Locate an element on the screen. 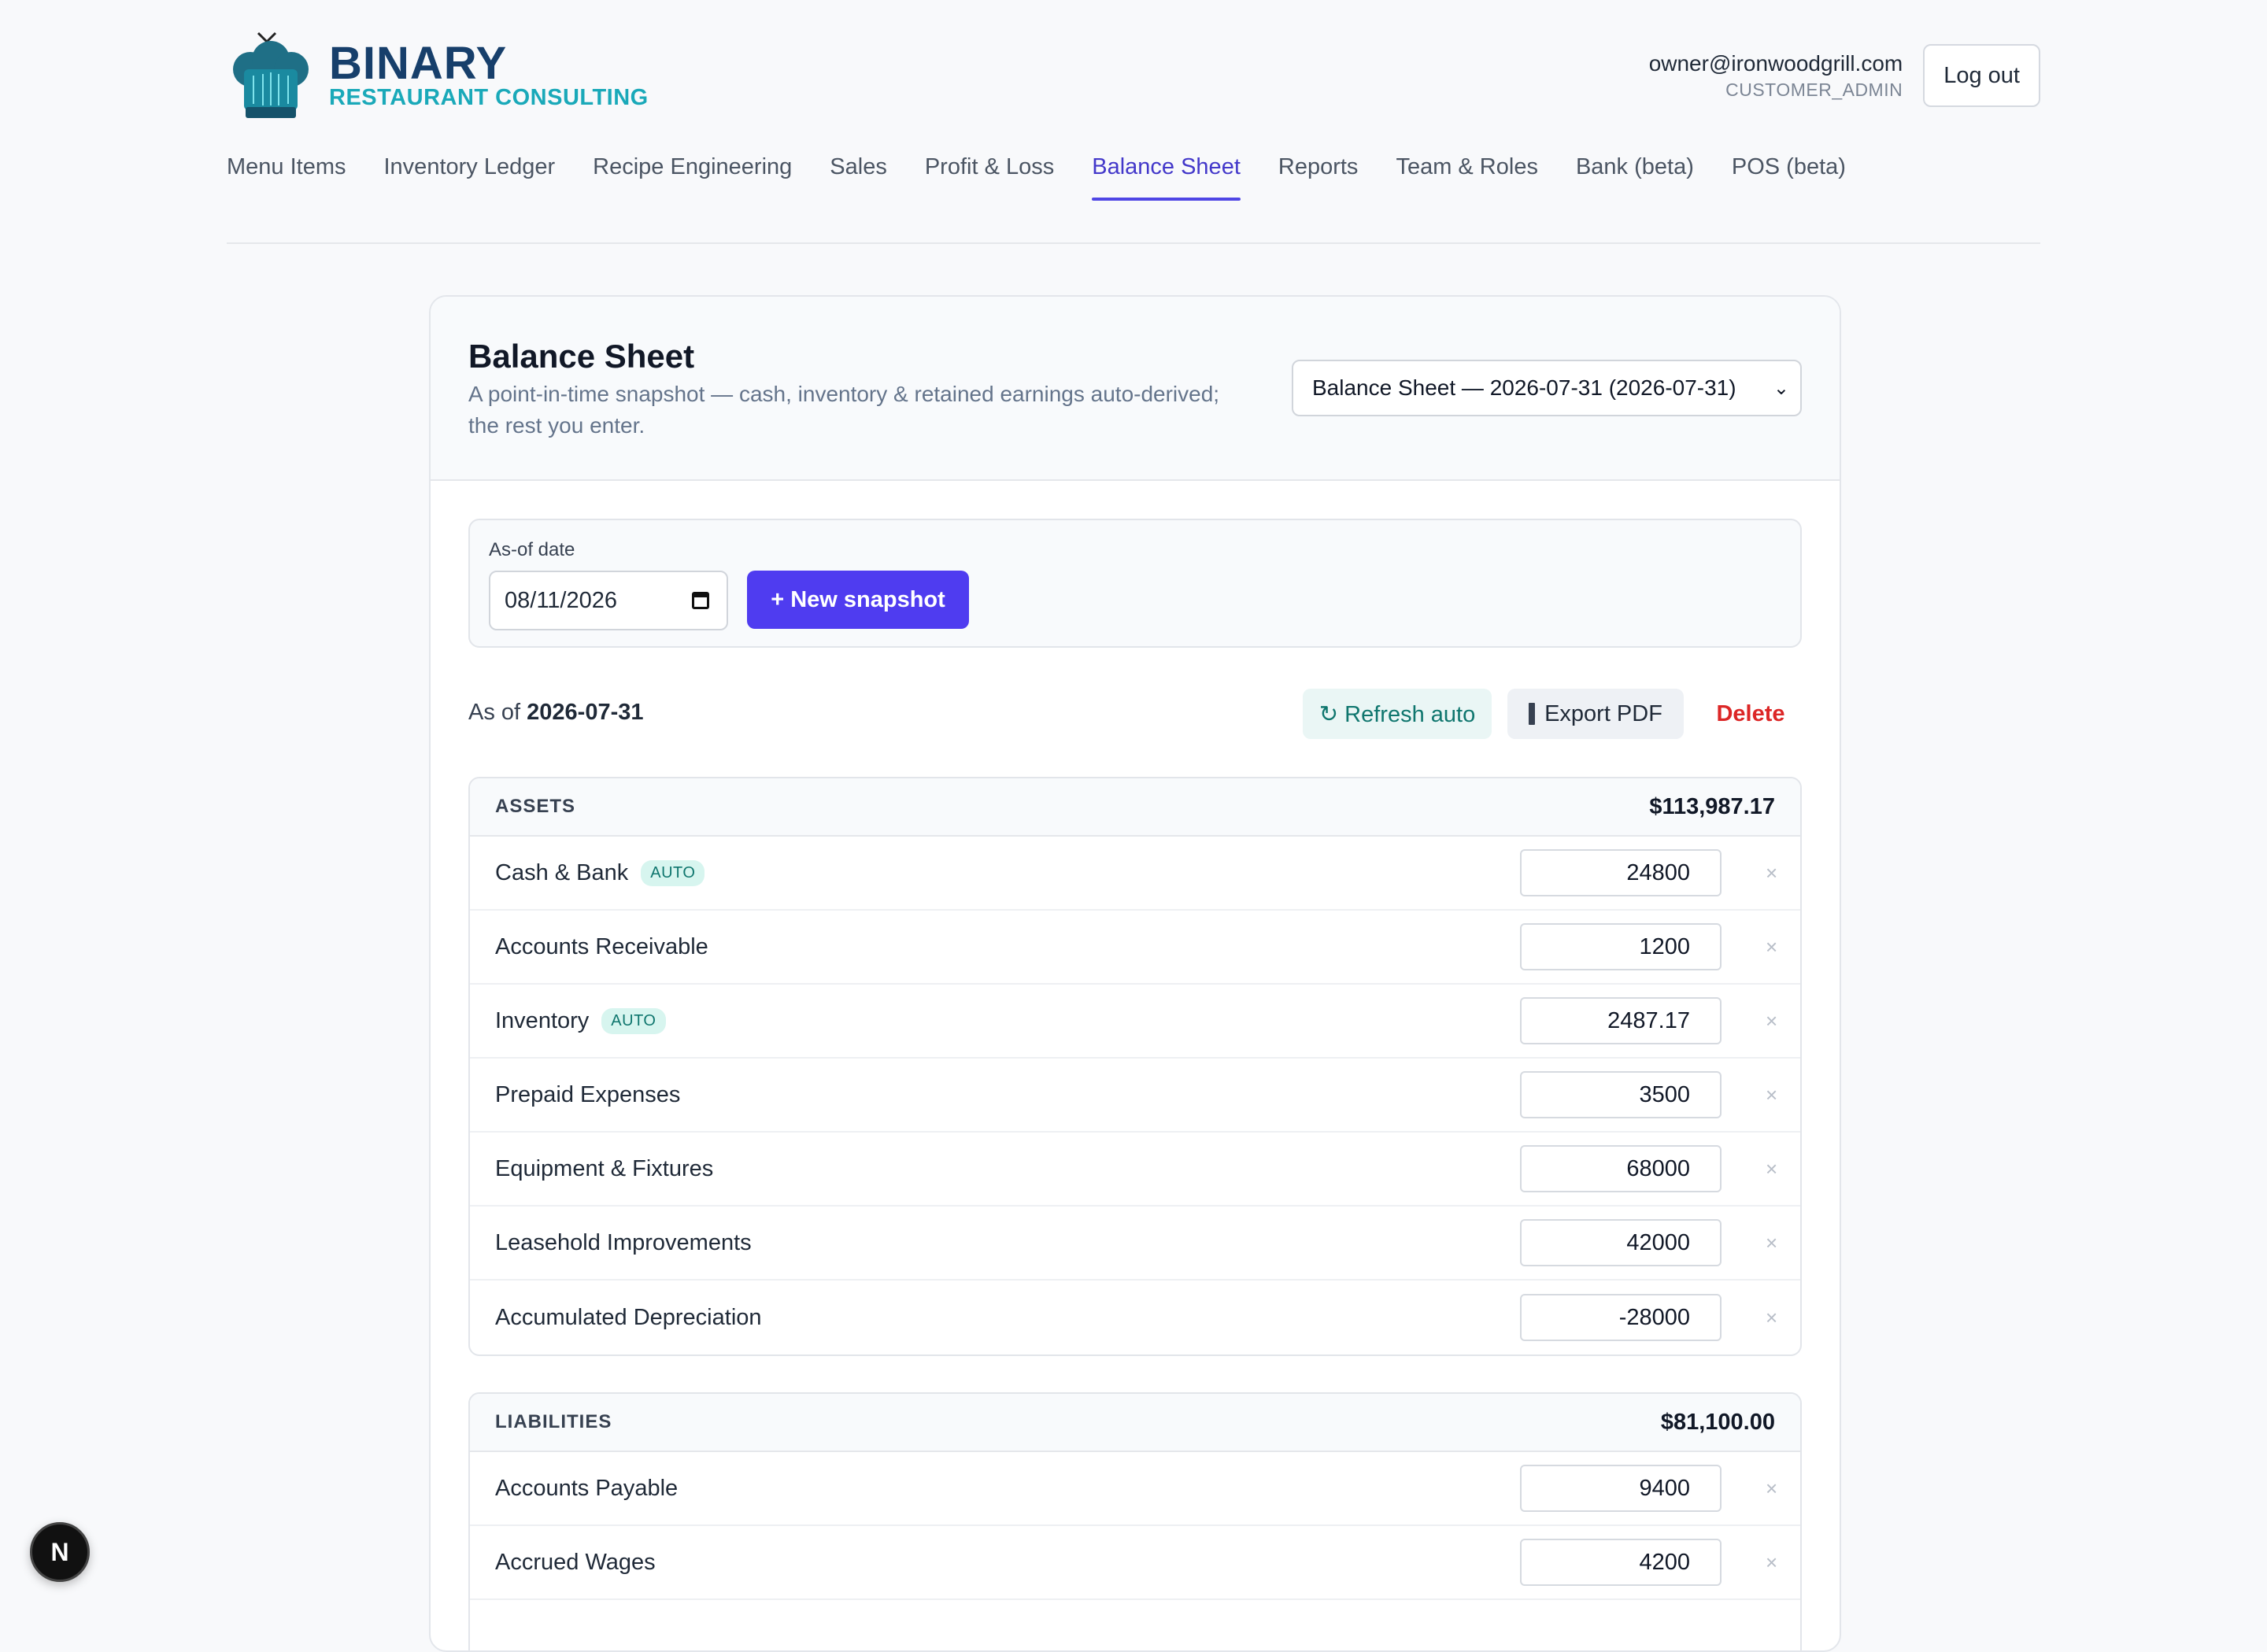 This screenshot has height=1652, width=2267. asof-line: As of 2026-07-31 is located at coordinates (556, 713).